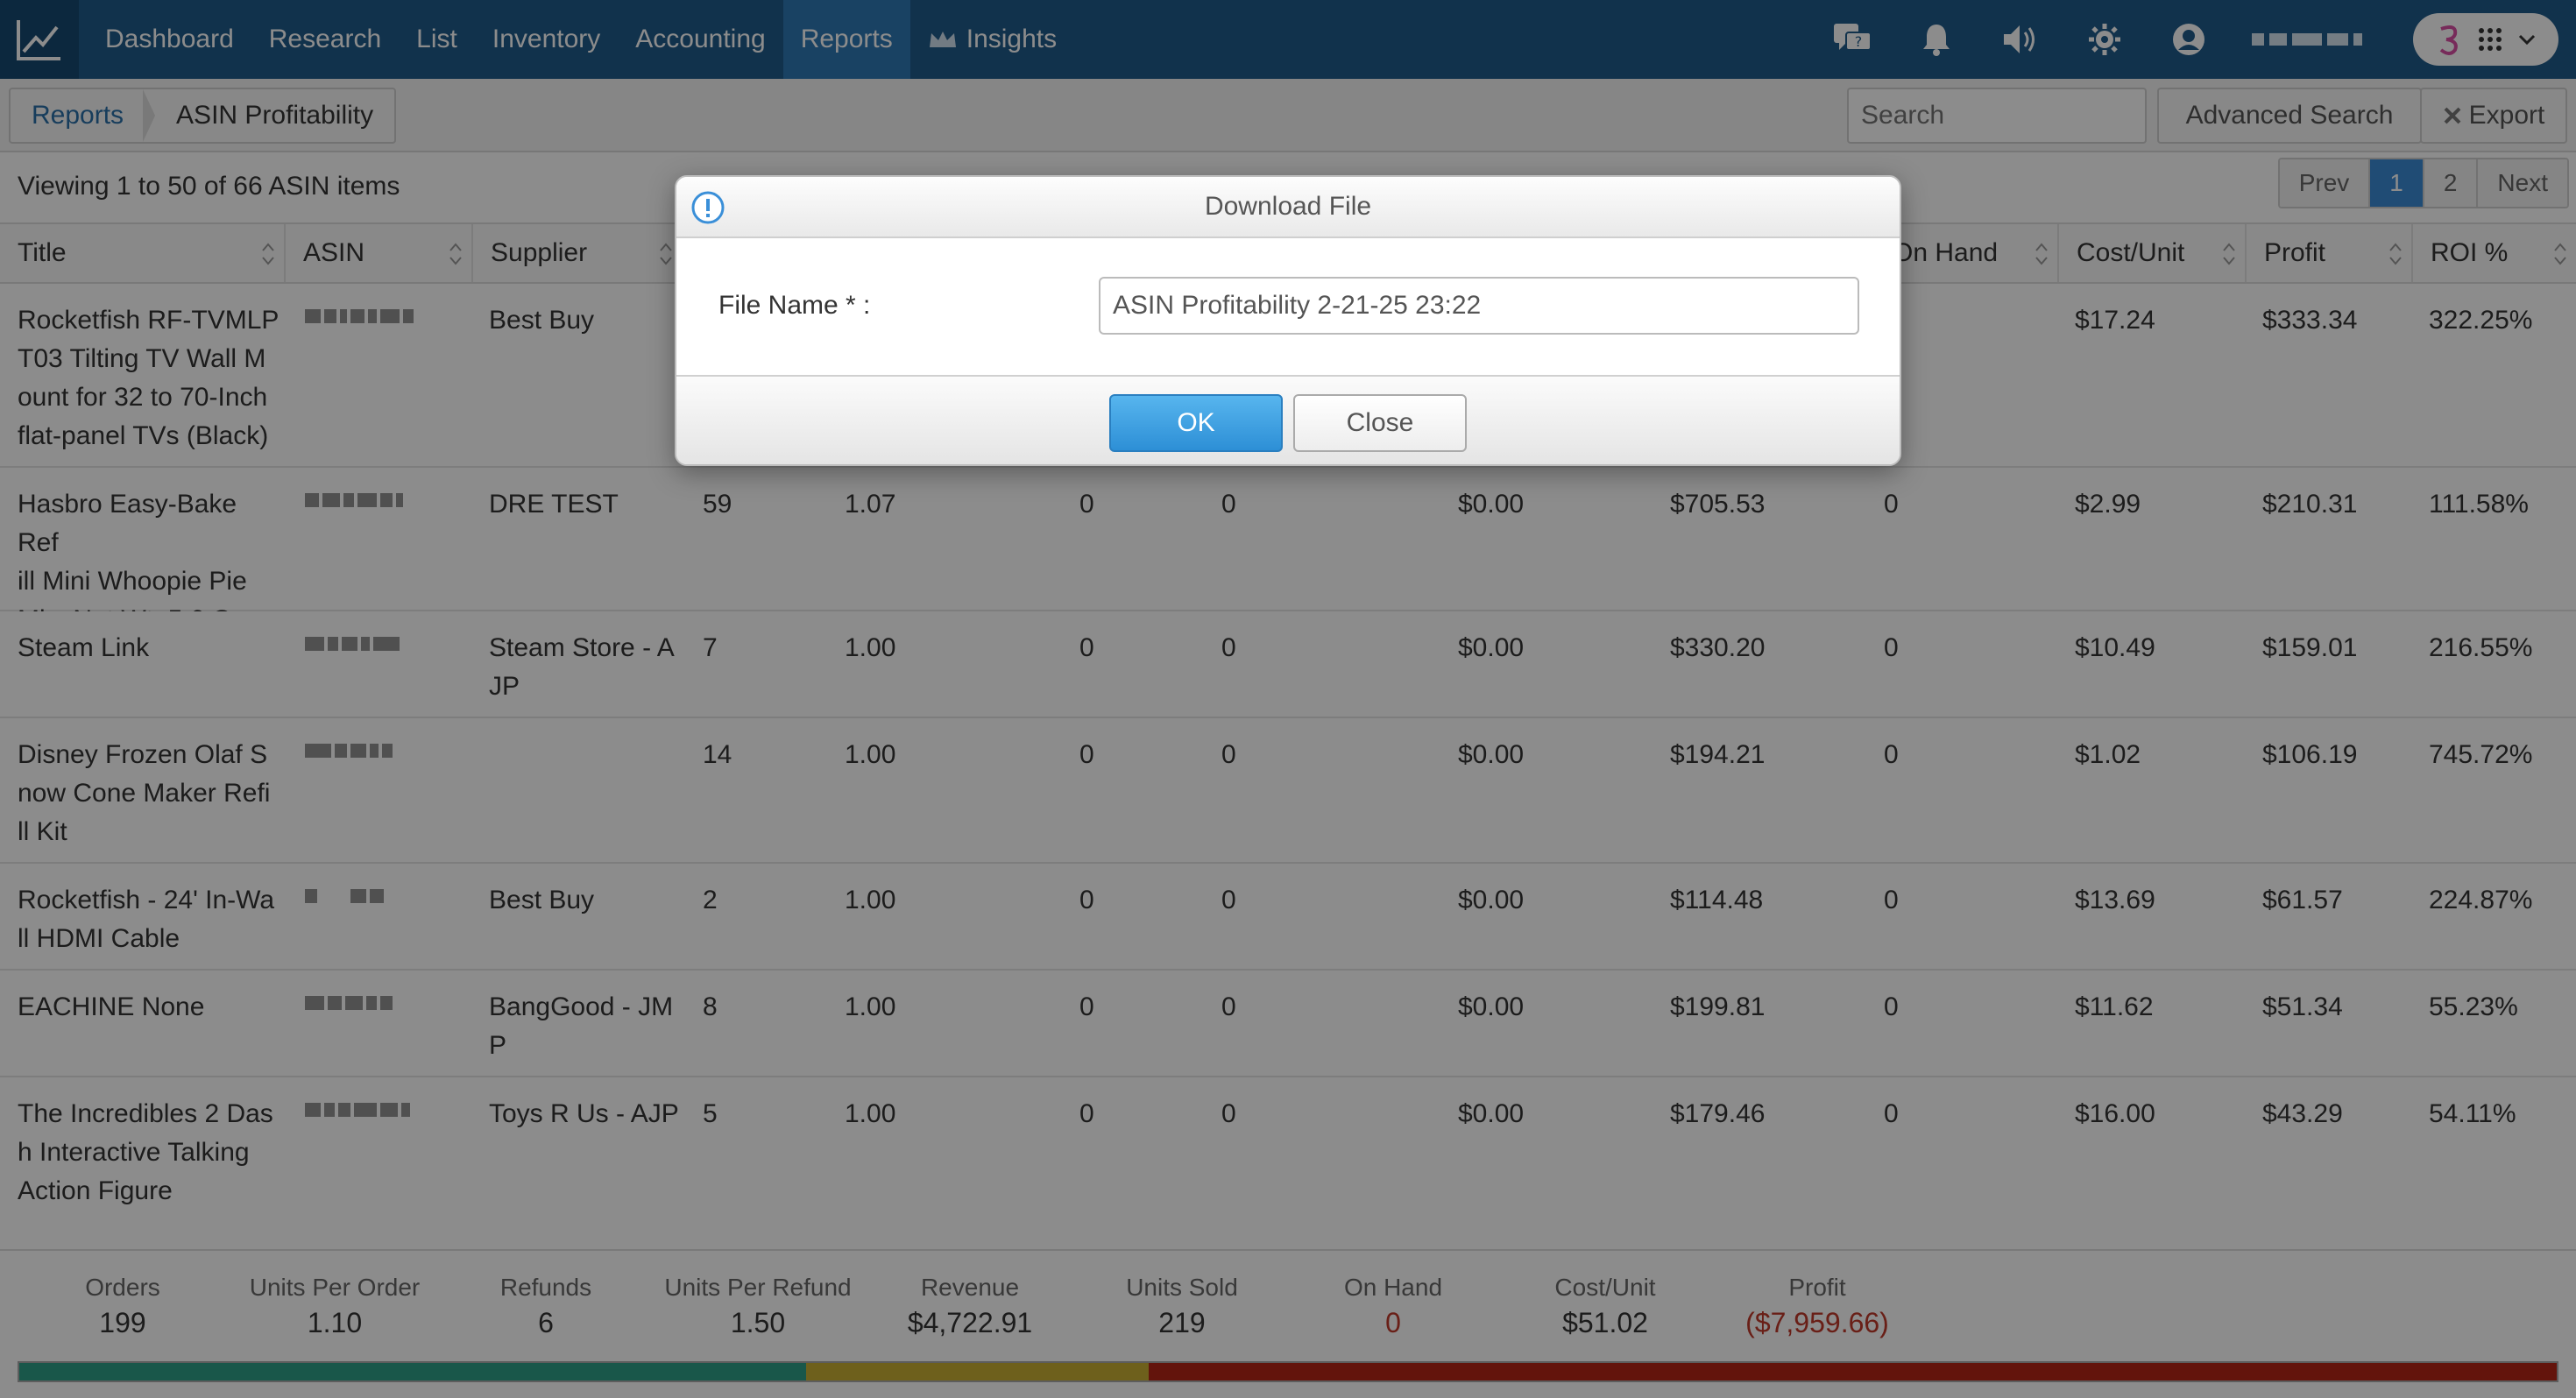 This screenshot has width=2576, height=1398. I want to click on dialog-body: File Name * :, so click(1288, 306).